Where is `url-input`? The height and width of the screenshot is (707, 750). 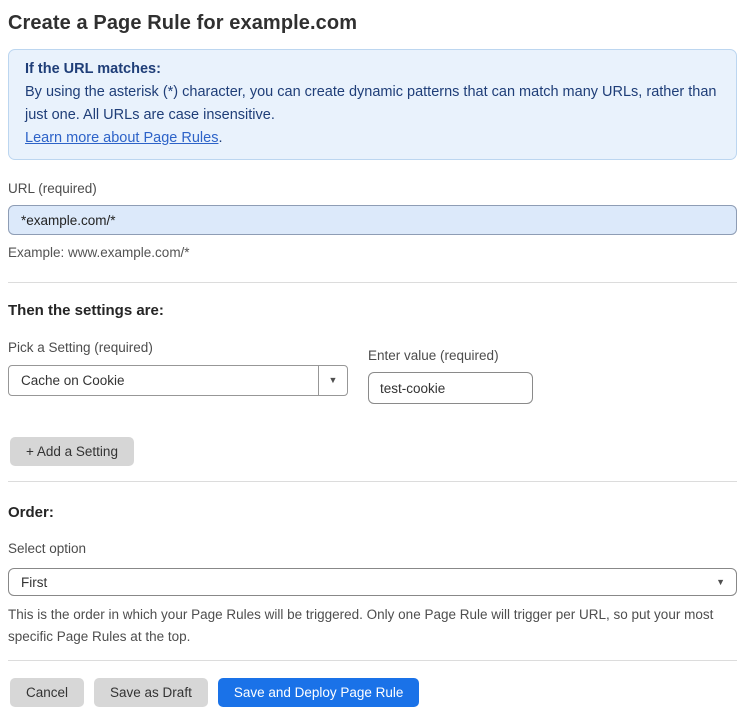 url-input is located at coordinates (372, 220).